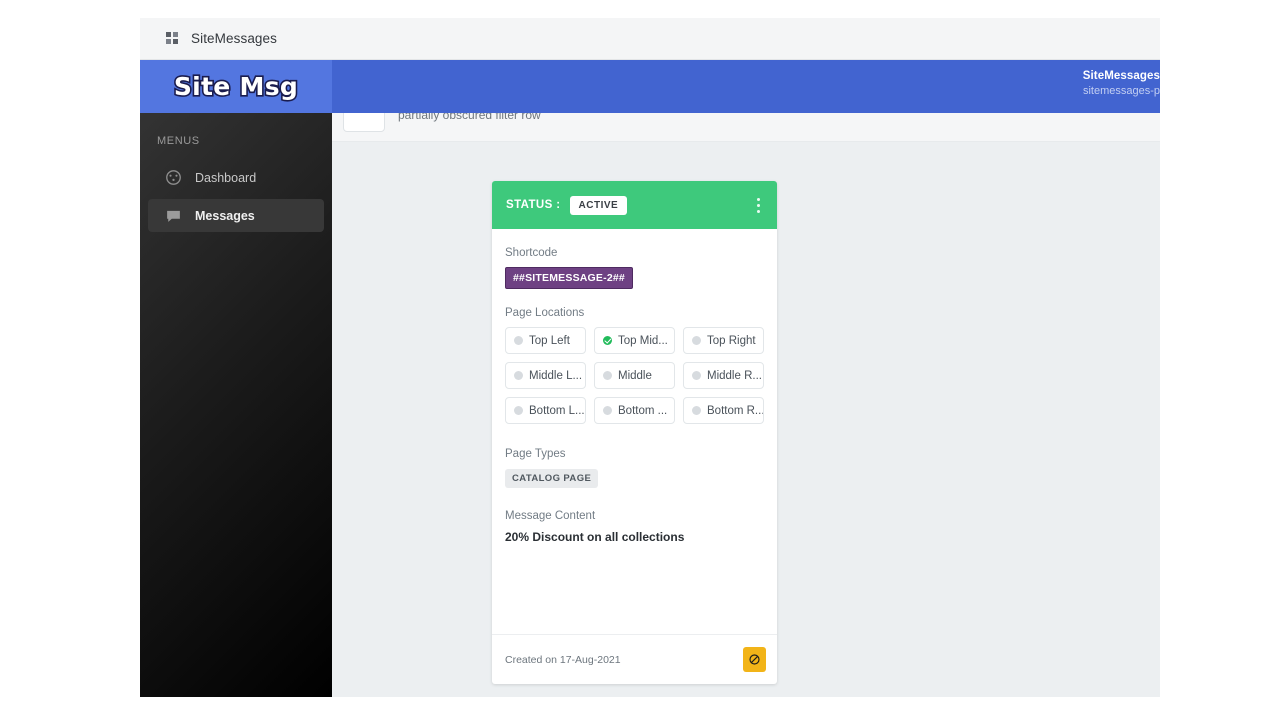  I want to click on filter-toolbar: partially obscured filter row, so click(746, 125).